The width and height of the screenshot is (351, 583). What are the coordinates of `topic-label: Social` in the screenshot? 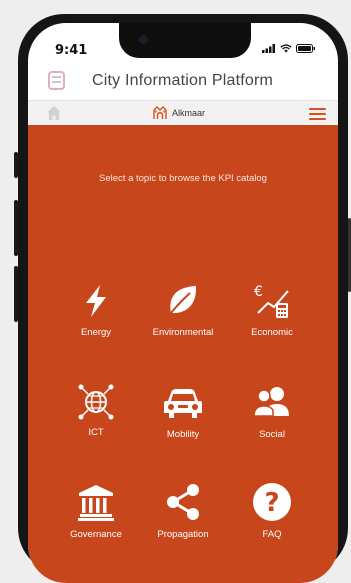 It's located at (272, 434).